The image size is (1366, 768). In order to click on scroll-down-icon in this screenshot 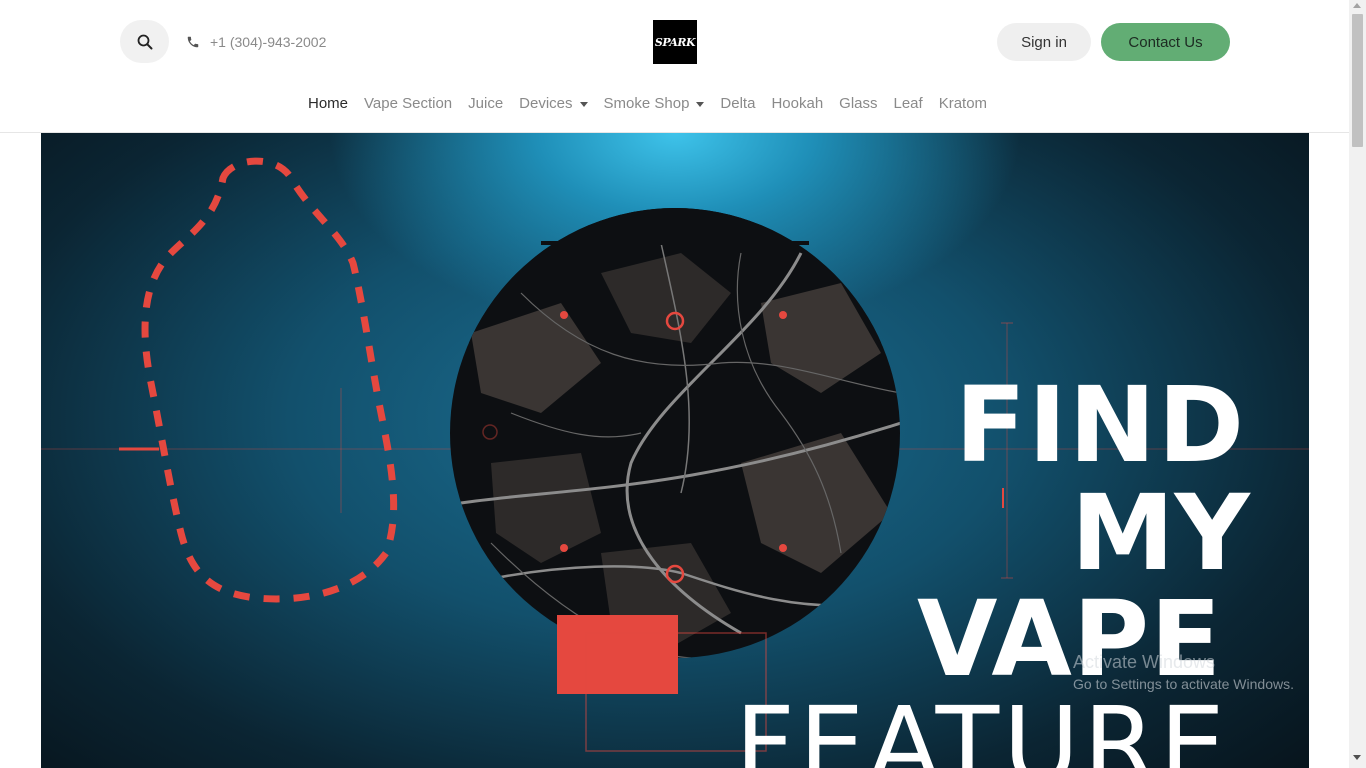, I will do `click(1357, 757)`.